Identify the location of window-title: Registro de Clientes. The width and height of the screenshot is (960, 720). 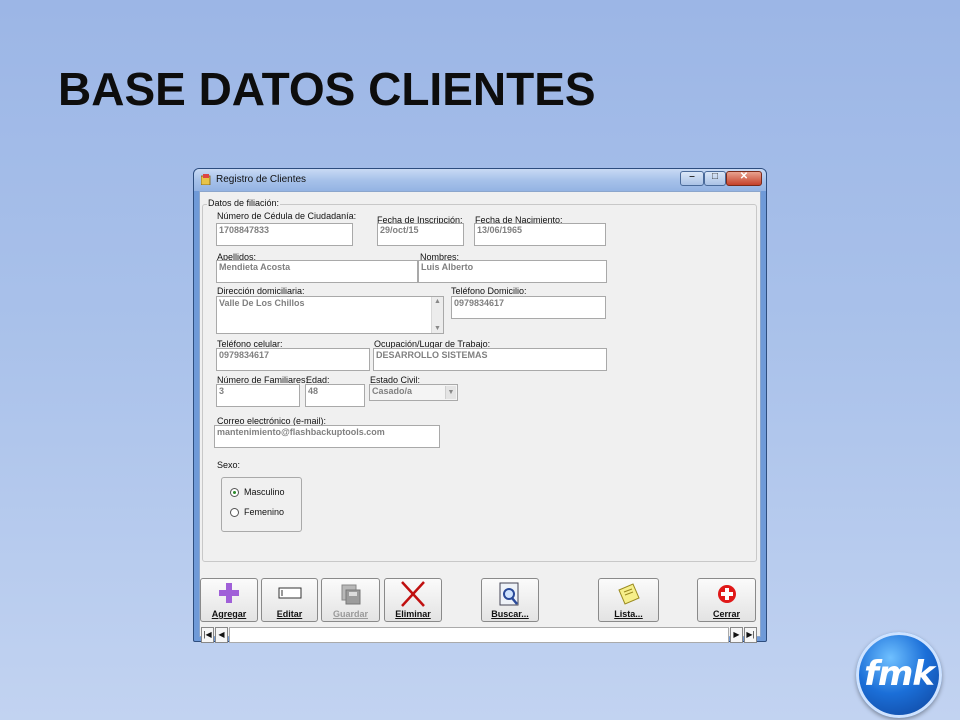
(261, 179).